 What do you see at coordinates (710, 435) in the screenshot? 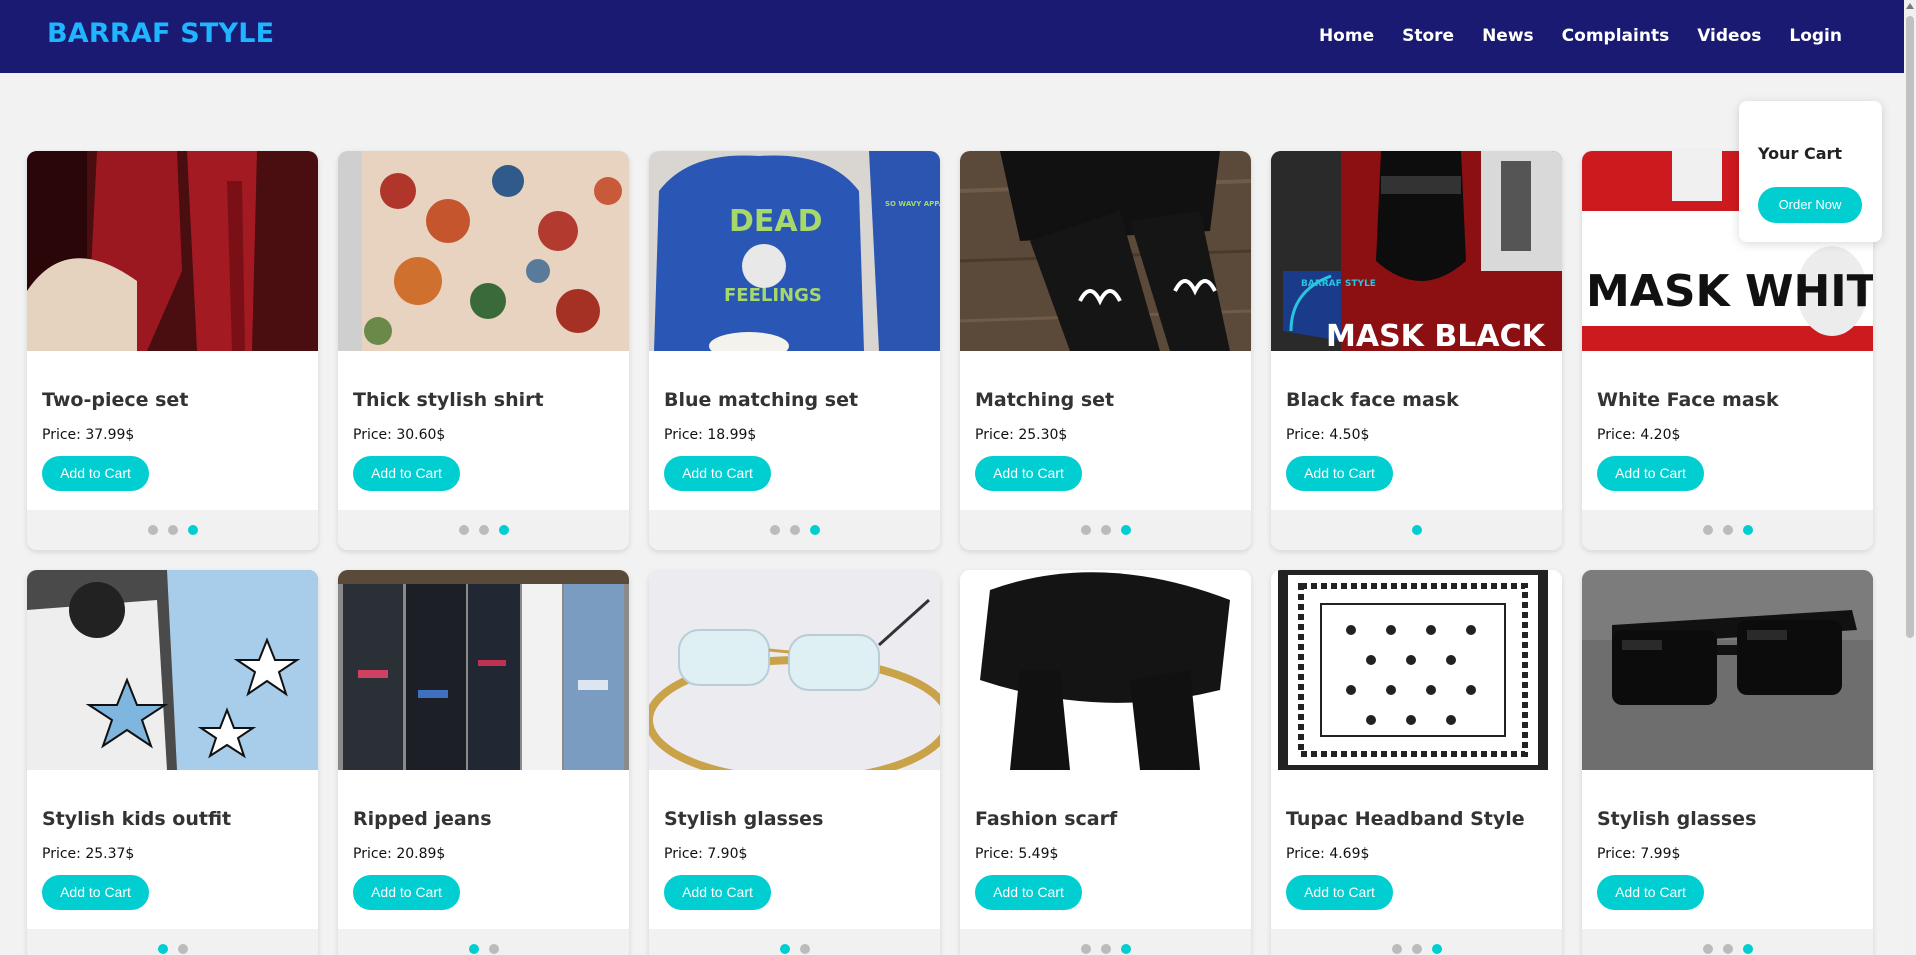
I see `product-price: Price: 18.99$` at bounding box center [710, 435].